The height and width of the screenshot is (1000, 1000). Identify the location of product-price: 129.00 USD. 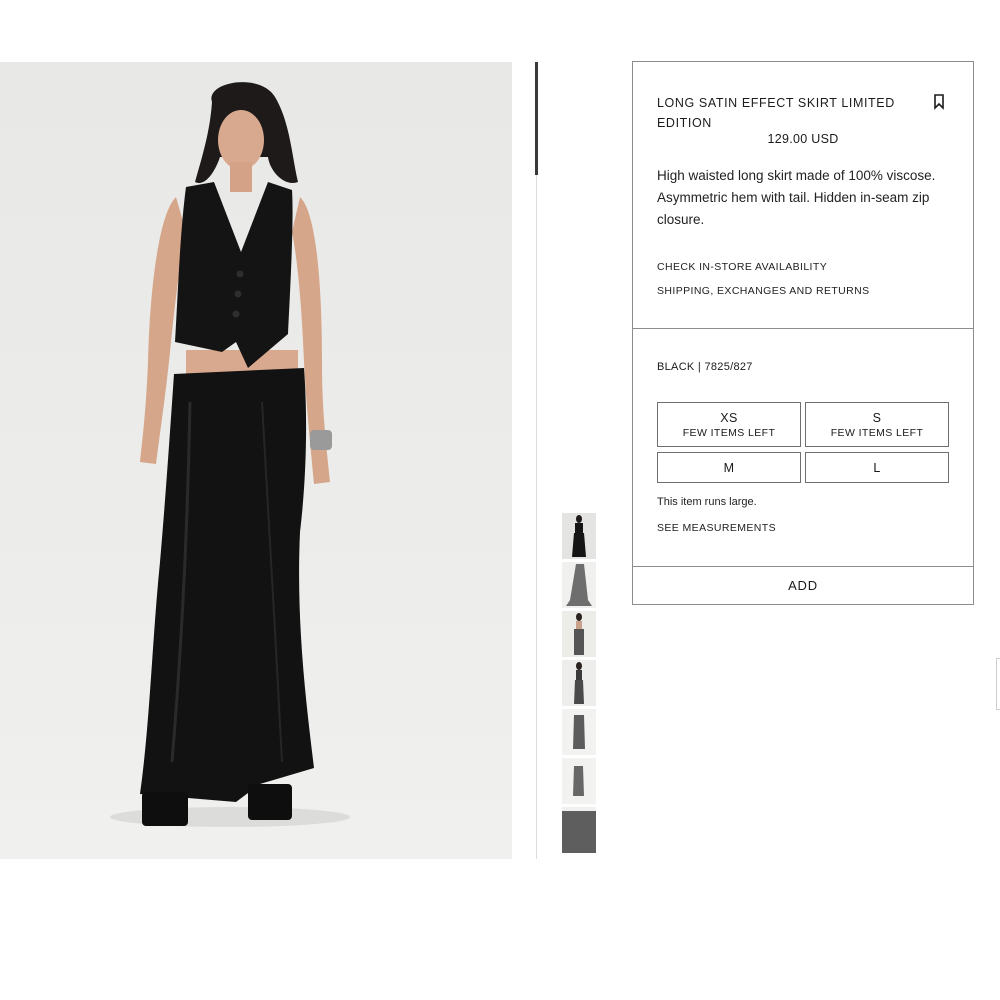
(803, 139).